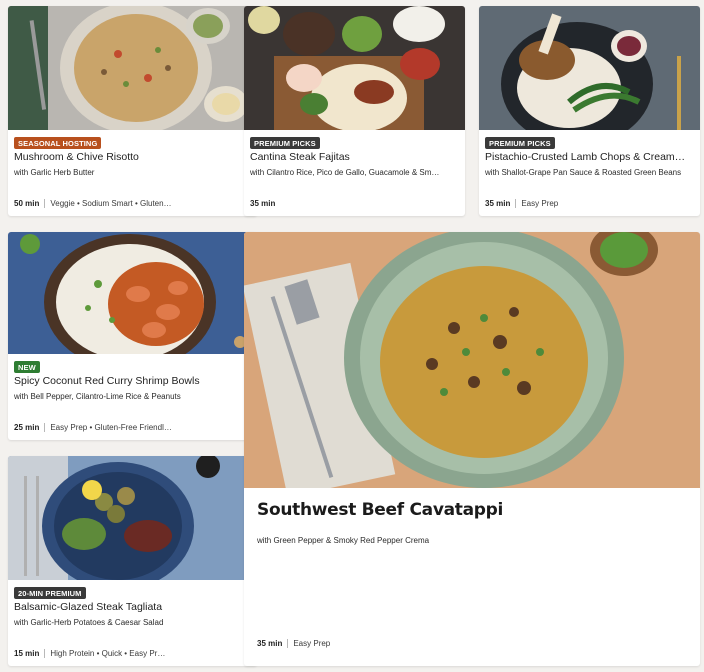 The width and height of the screenshot is (704, 672). Describe the element at coordinates (107, 381) in the screenshot. I see `recipe-title: Spicy Coconut Red Curry Shrimp Bowls` at that location.